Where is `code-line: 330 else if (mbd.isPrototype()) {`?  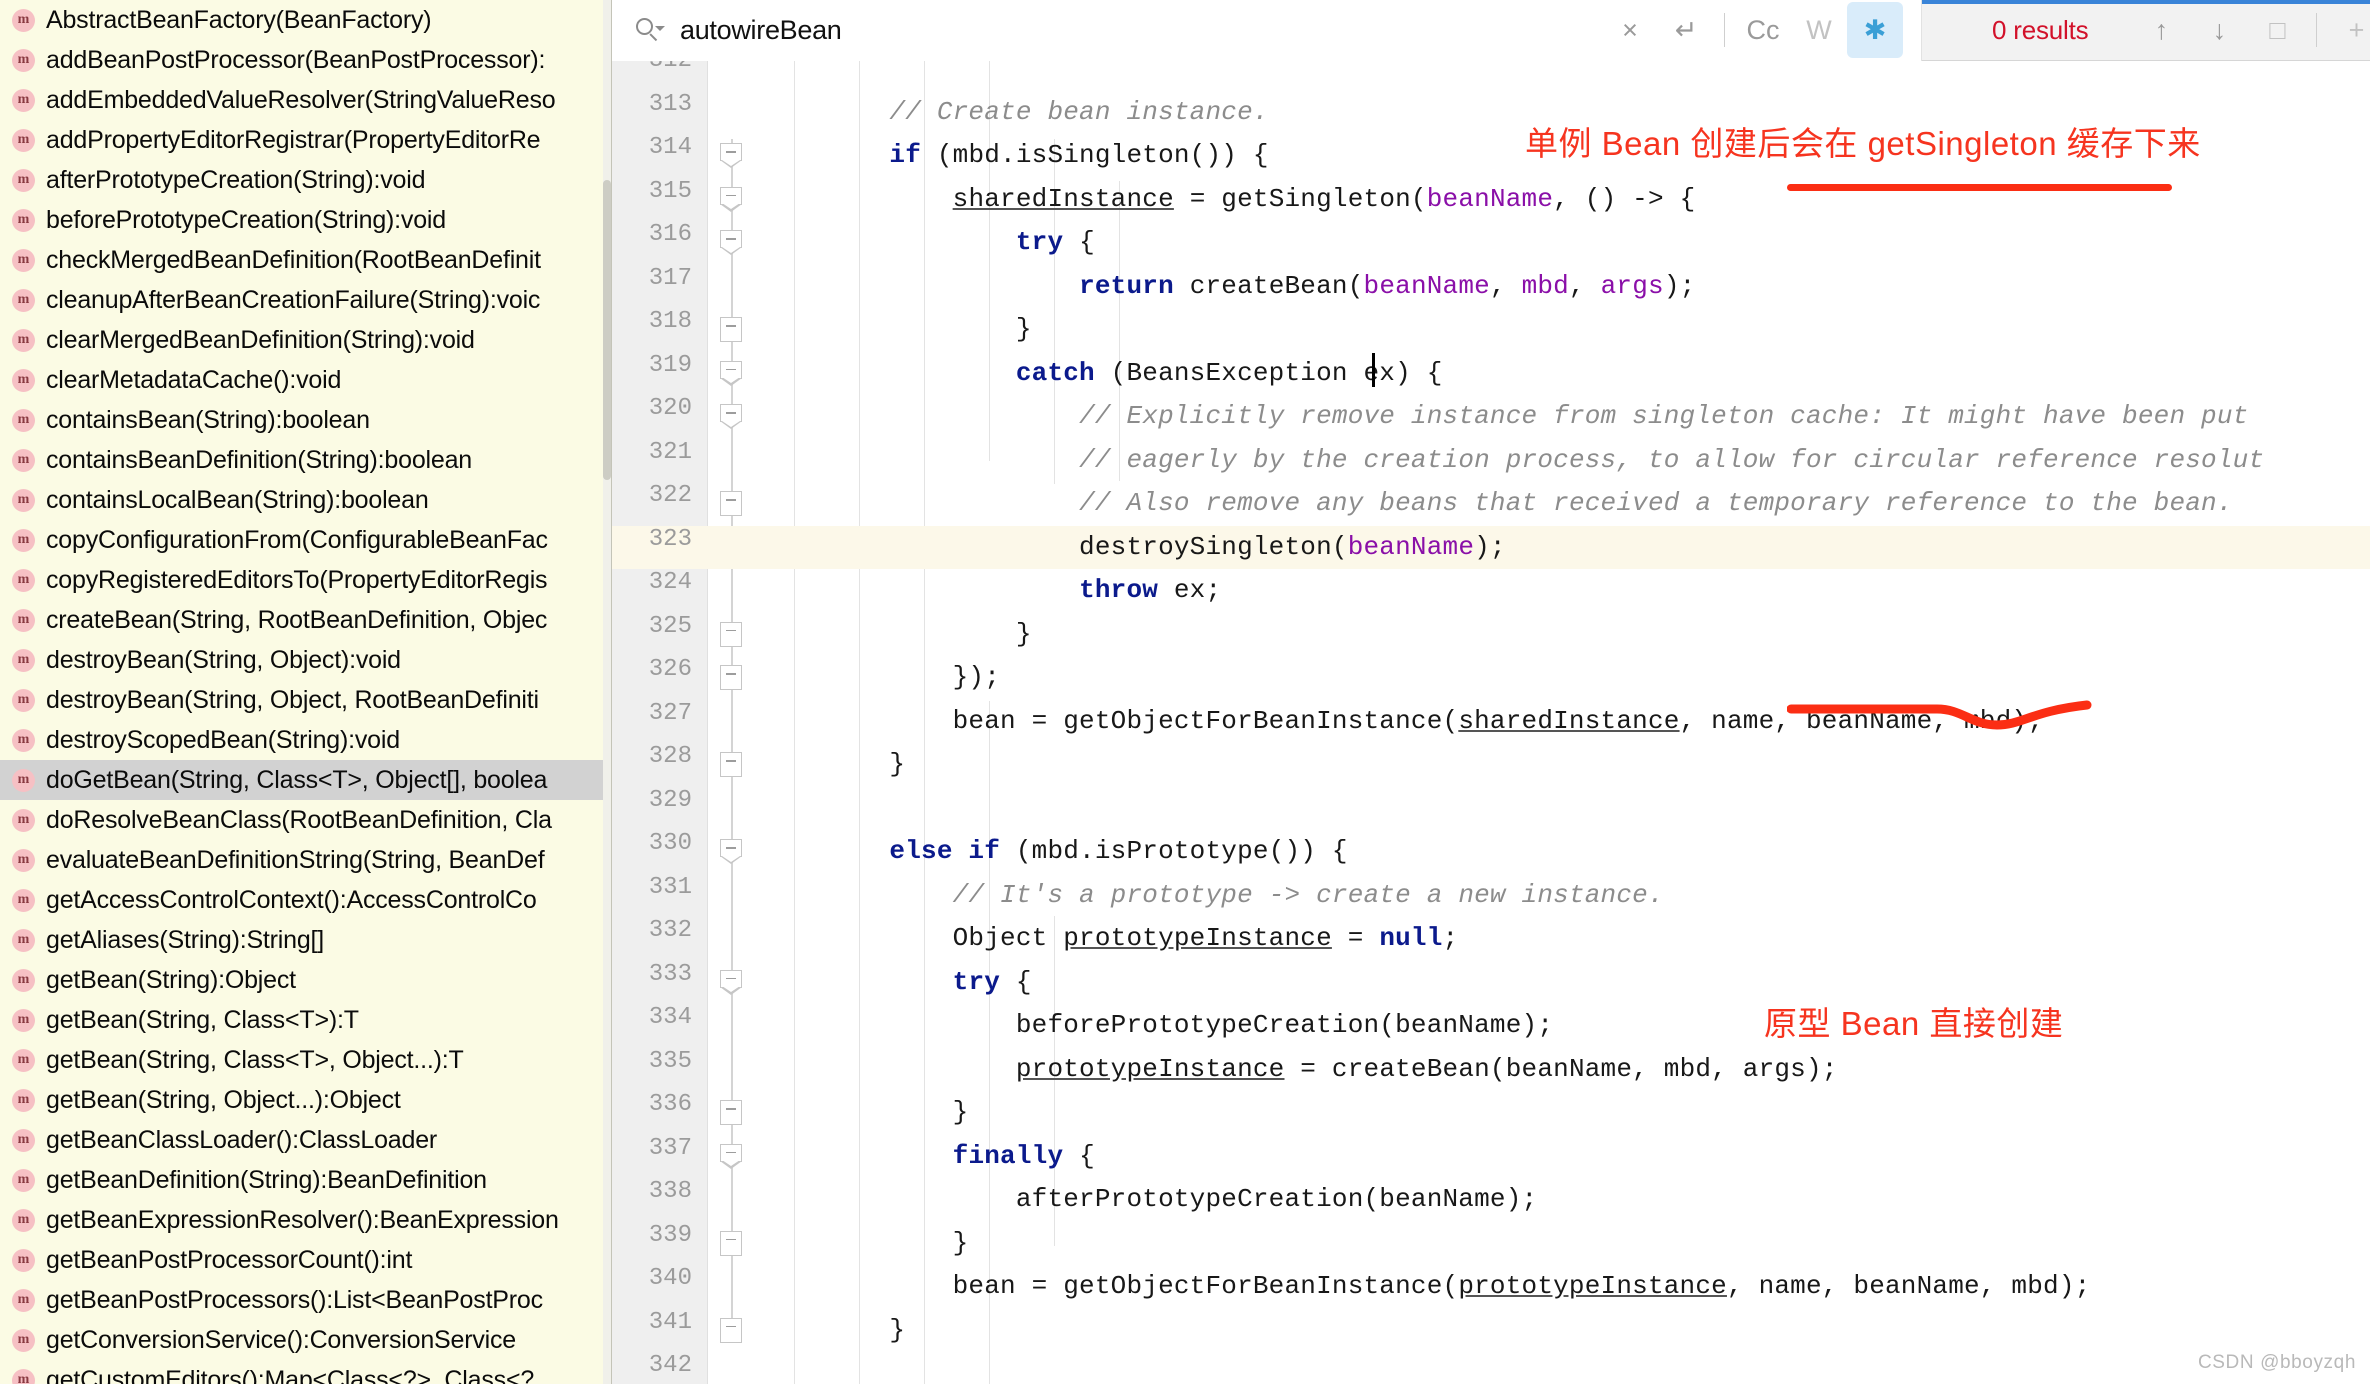 code-line: 330 else if (mbd.isPrototype()) { is located at coordinates (1491, 852).